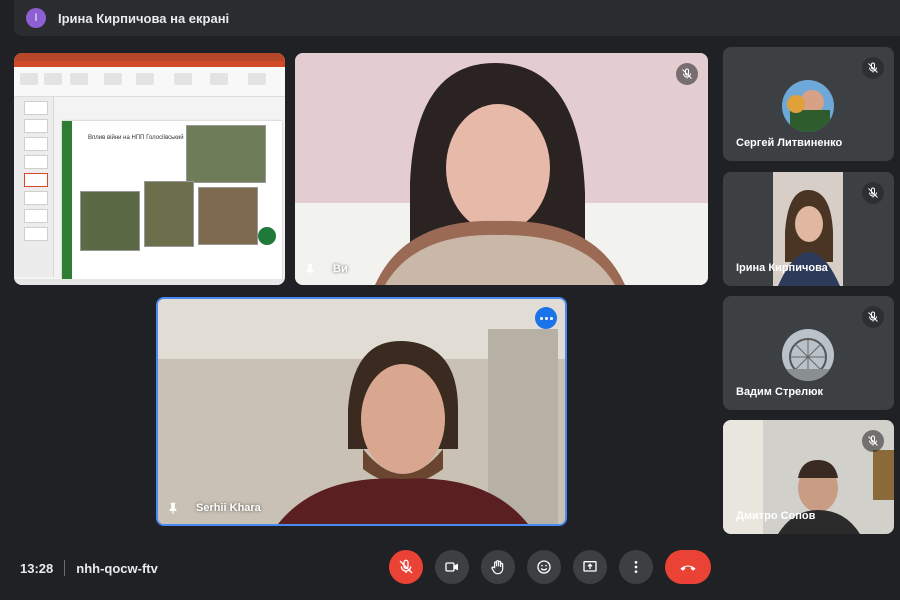  I want to click on present-screen-button, so click(590, 567).